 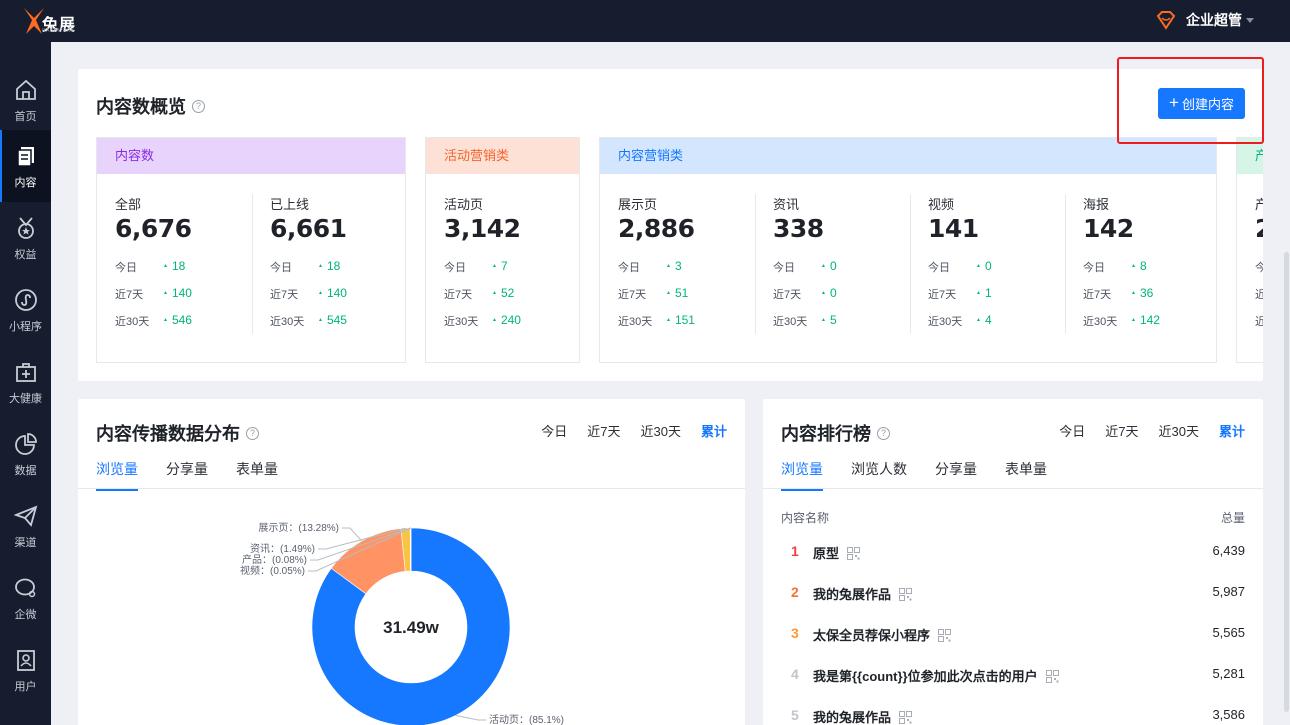 What do you see at coordinates (25, 598) in the screenshot?
I see `sidebar-item-wecom: 企微` at bounding box center [25, 598].